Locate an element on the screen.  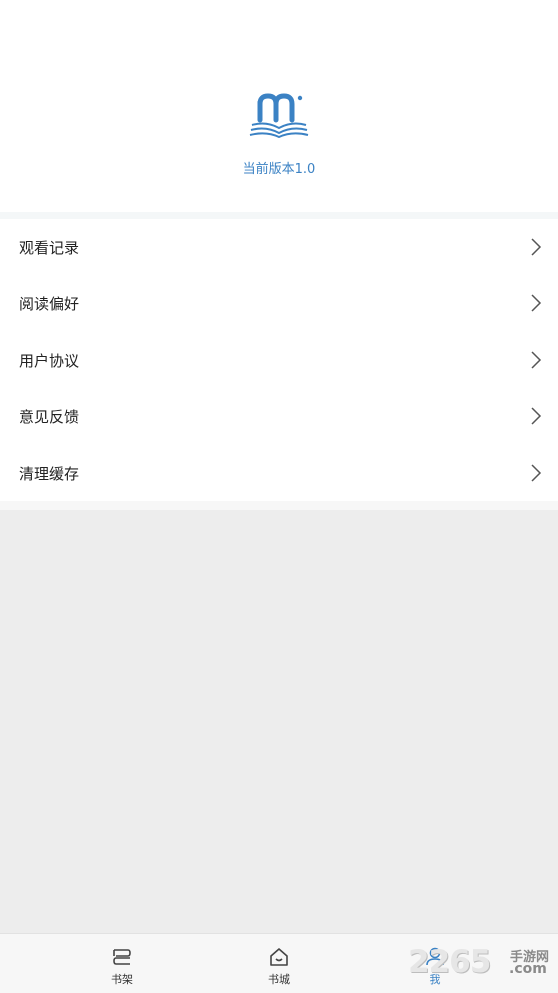
menu-item-feedback: 意见反馈 is located at coordinates (279, 416).